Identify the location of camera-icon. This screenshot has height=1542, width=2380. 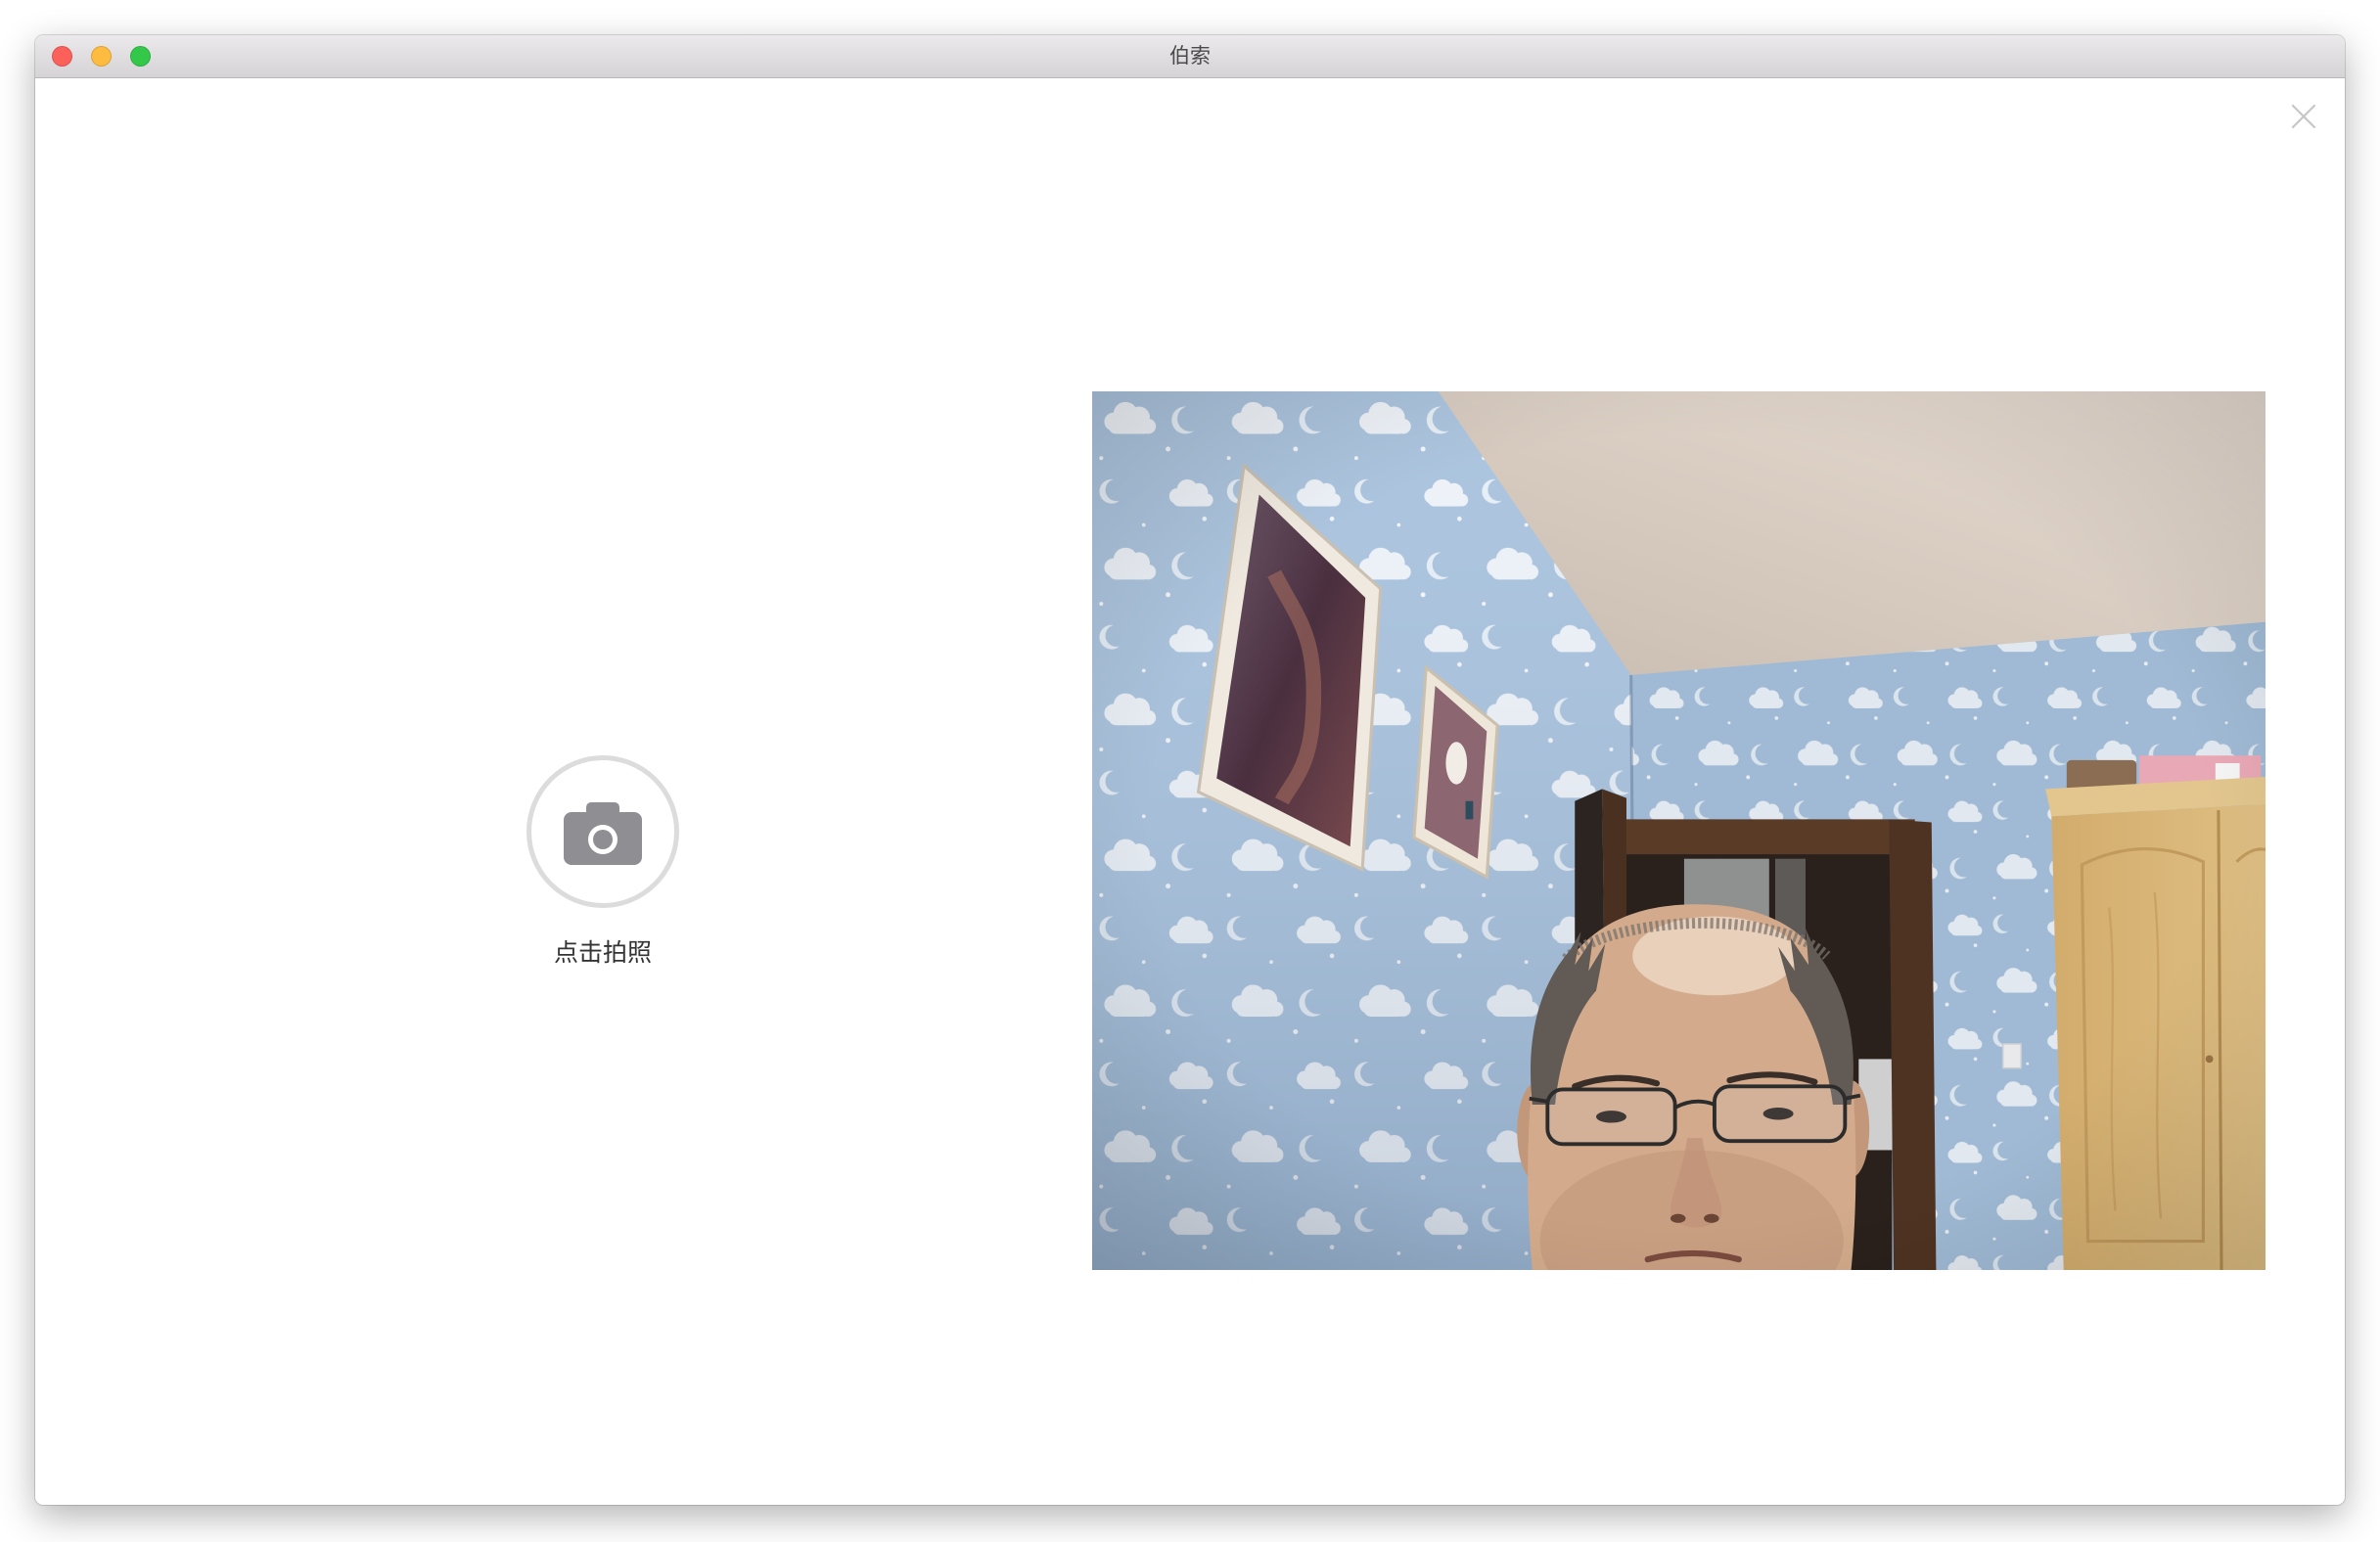
(603, 833).